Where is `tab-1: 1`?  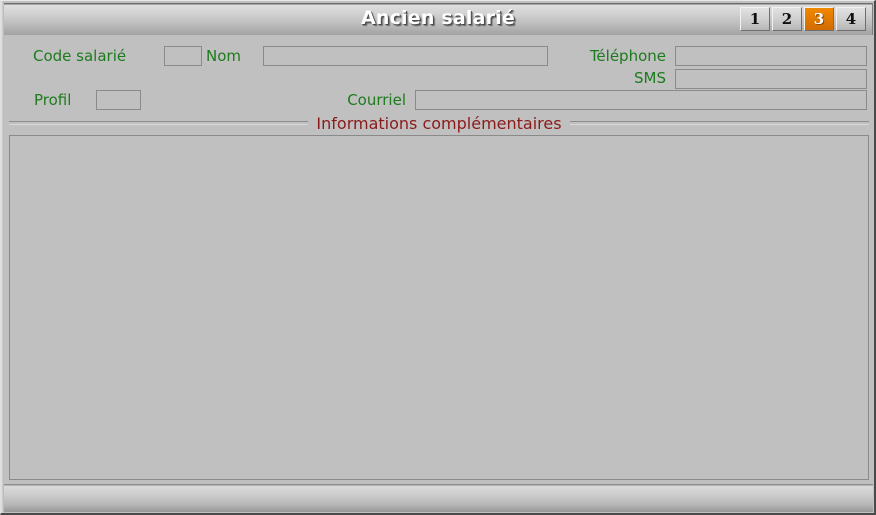 tab-1: 1 is located at coordinates (755, 19).